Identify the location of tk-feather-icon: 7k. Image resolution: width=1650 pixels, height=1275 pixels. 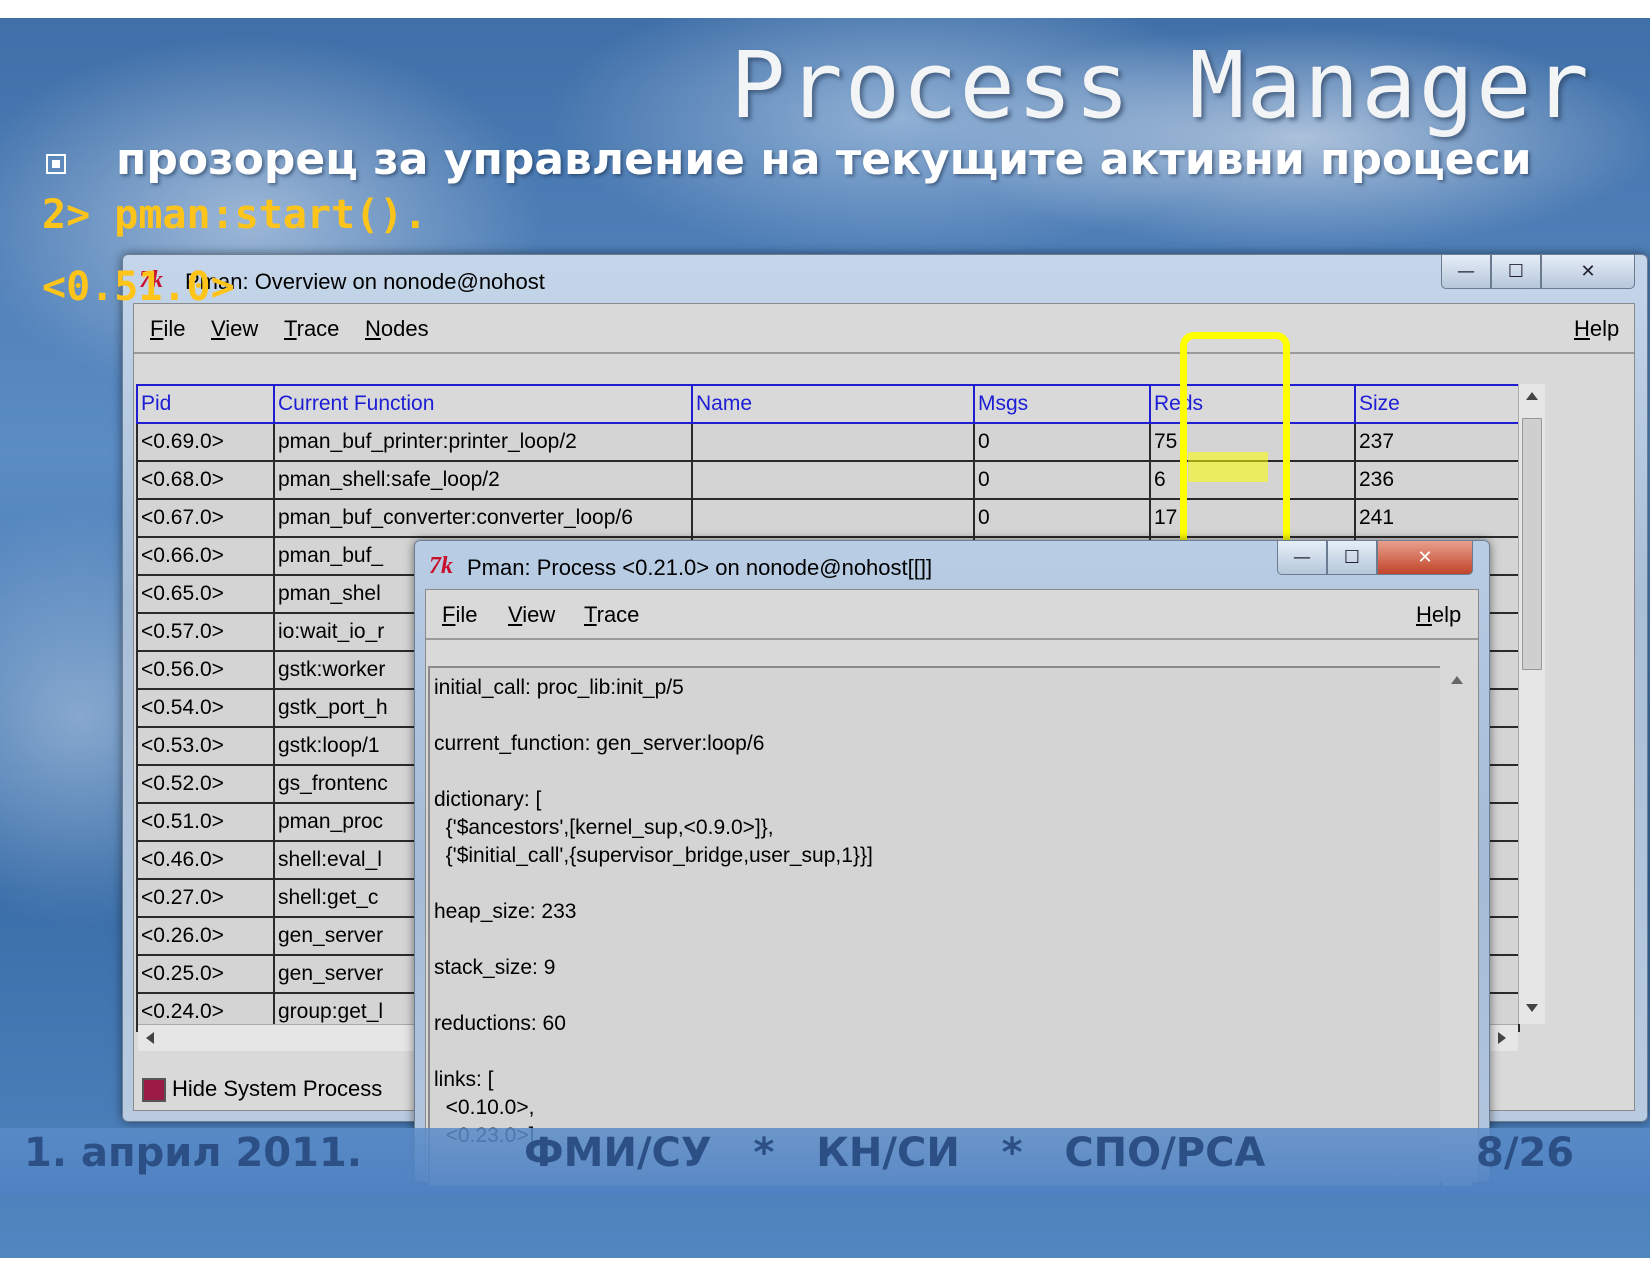
(441, 566).